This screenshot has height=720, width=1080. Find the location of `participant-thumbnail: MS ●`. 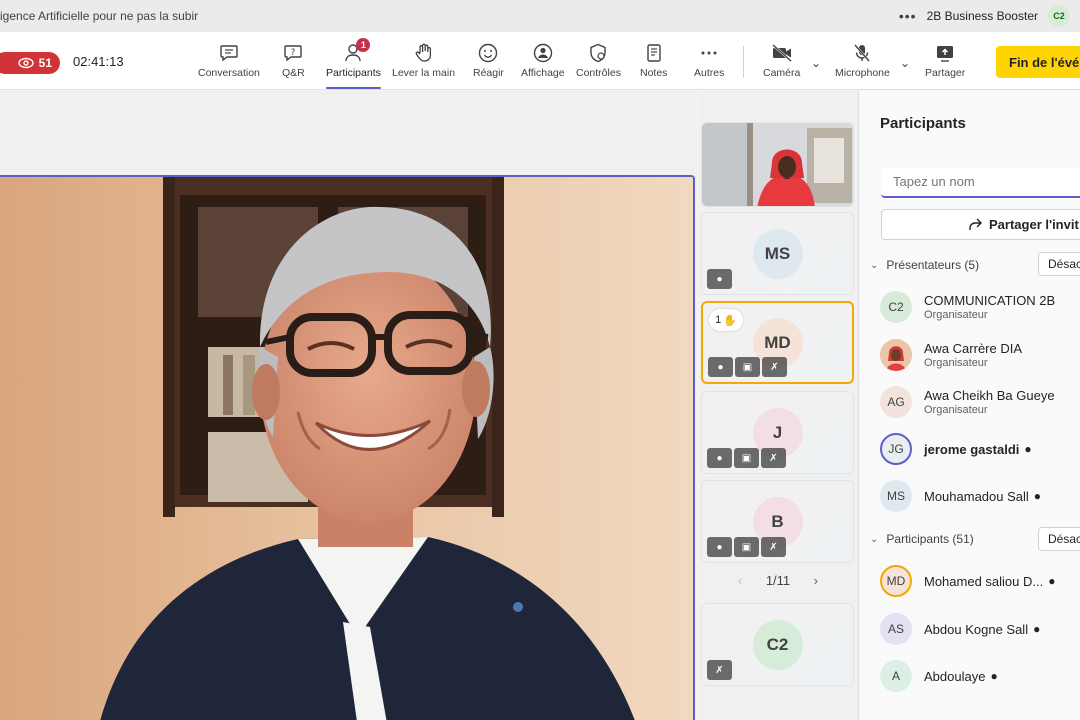

participant-thumbnail: MS ● is located at coordinates (777, 253).